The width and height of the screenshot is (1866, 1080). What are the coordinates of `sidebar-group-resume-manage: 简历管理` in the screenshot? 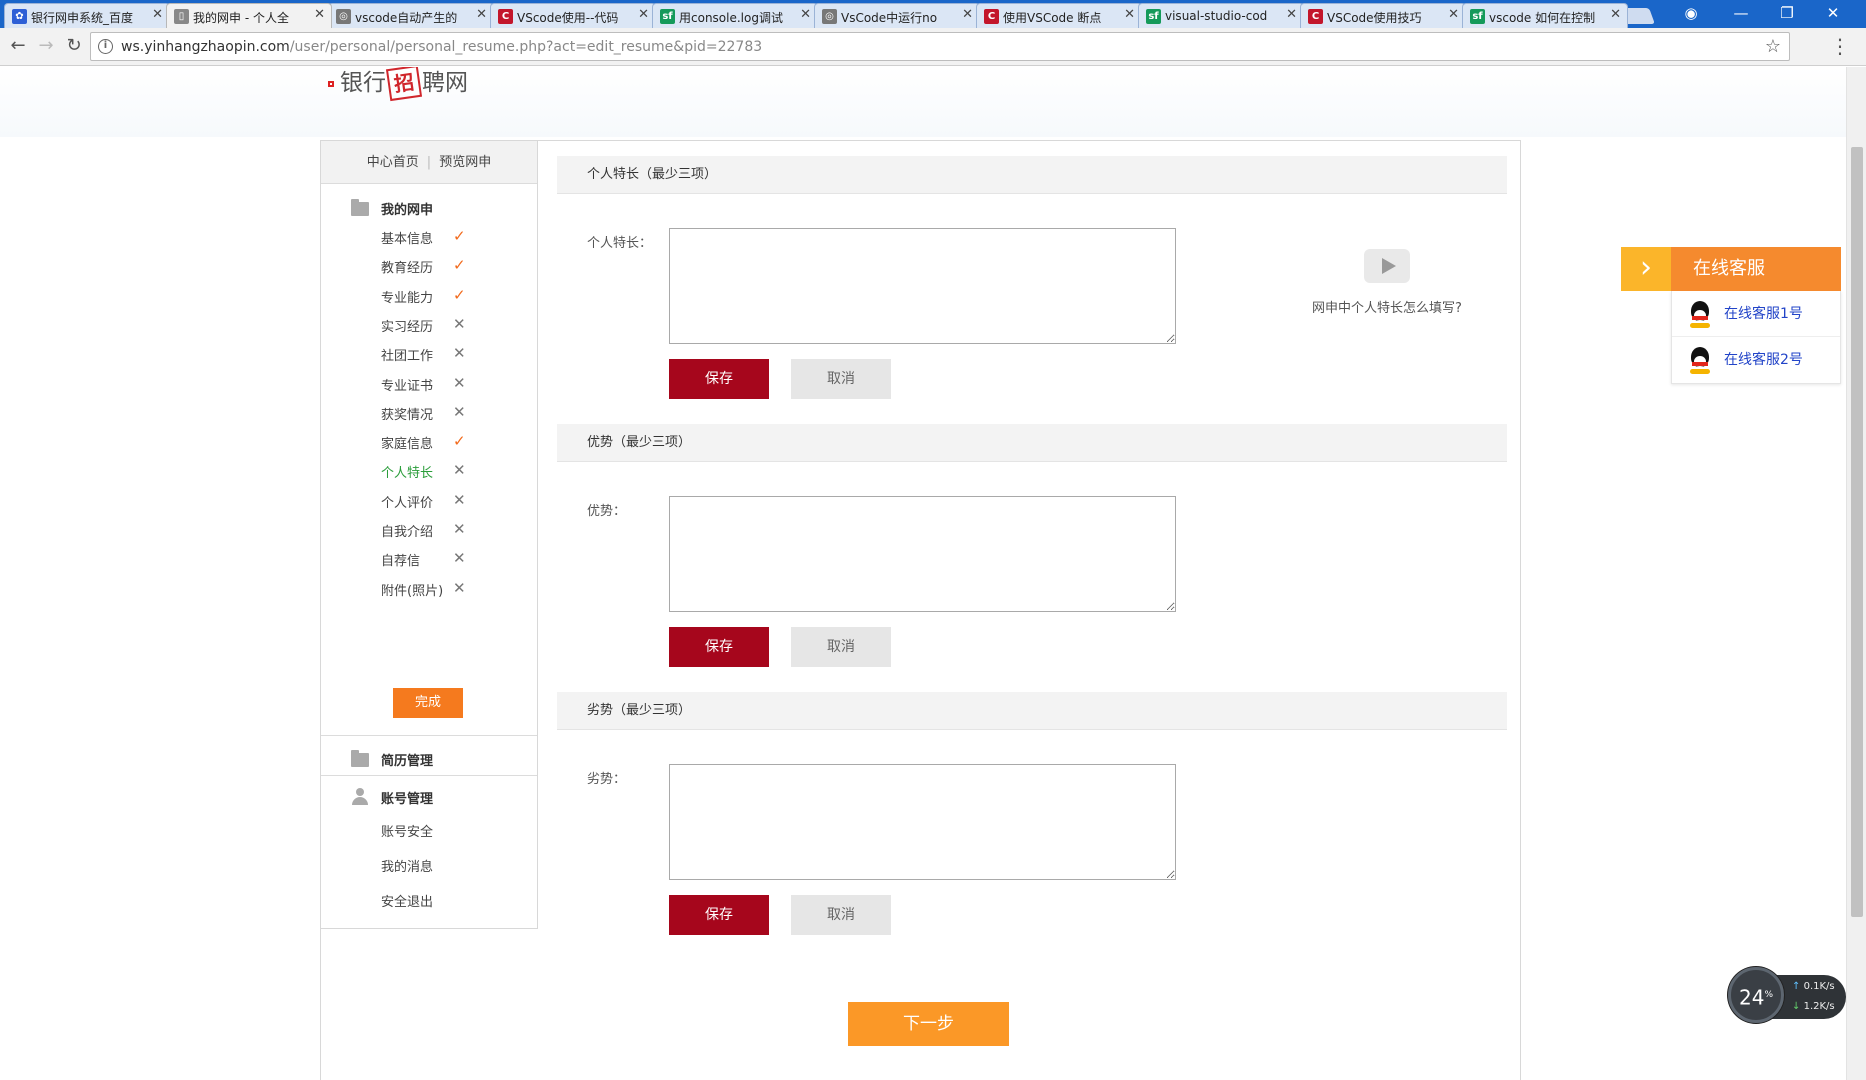 It's located at (392, 759).